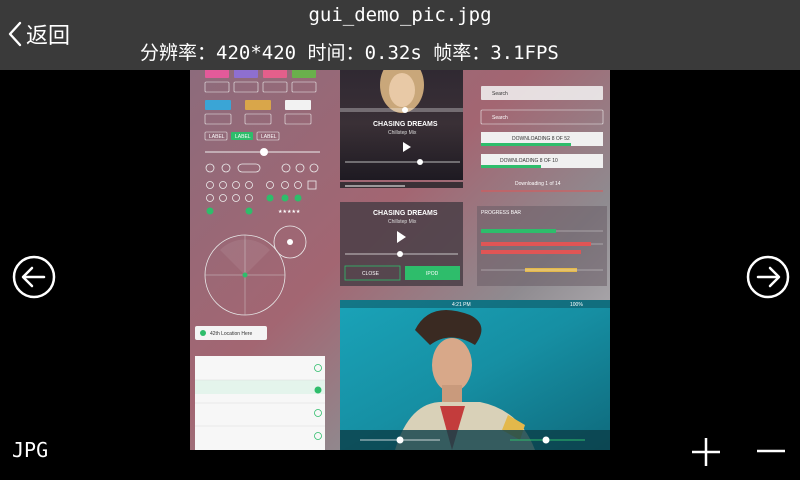 The width and height of the screenshot is (800, 480). What do you see at coordinates (501, 213) in the screenshot?
I see `svg-text: PROGRESS BAR` at bounding box center [501, 213].